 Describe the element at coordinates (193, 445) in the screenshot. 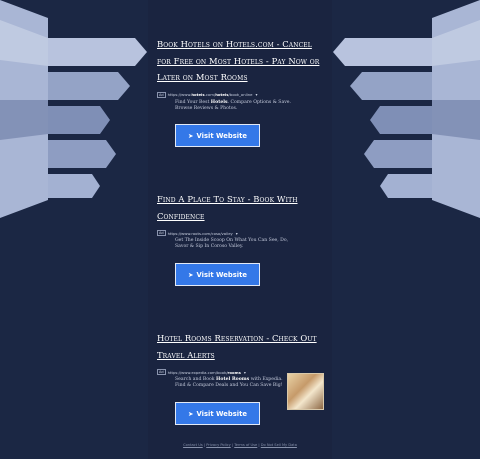

I see `footer-link-contact: Contact Us` at that location.